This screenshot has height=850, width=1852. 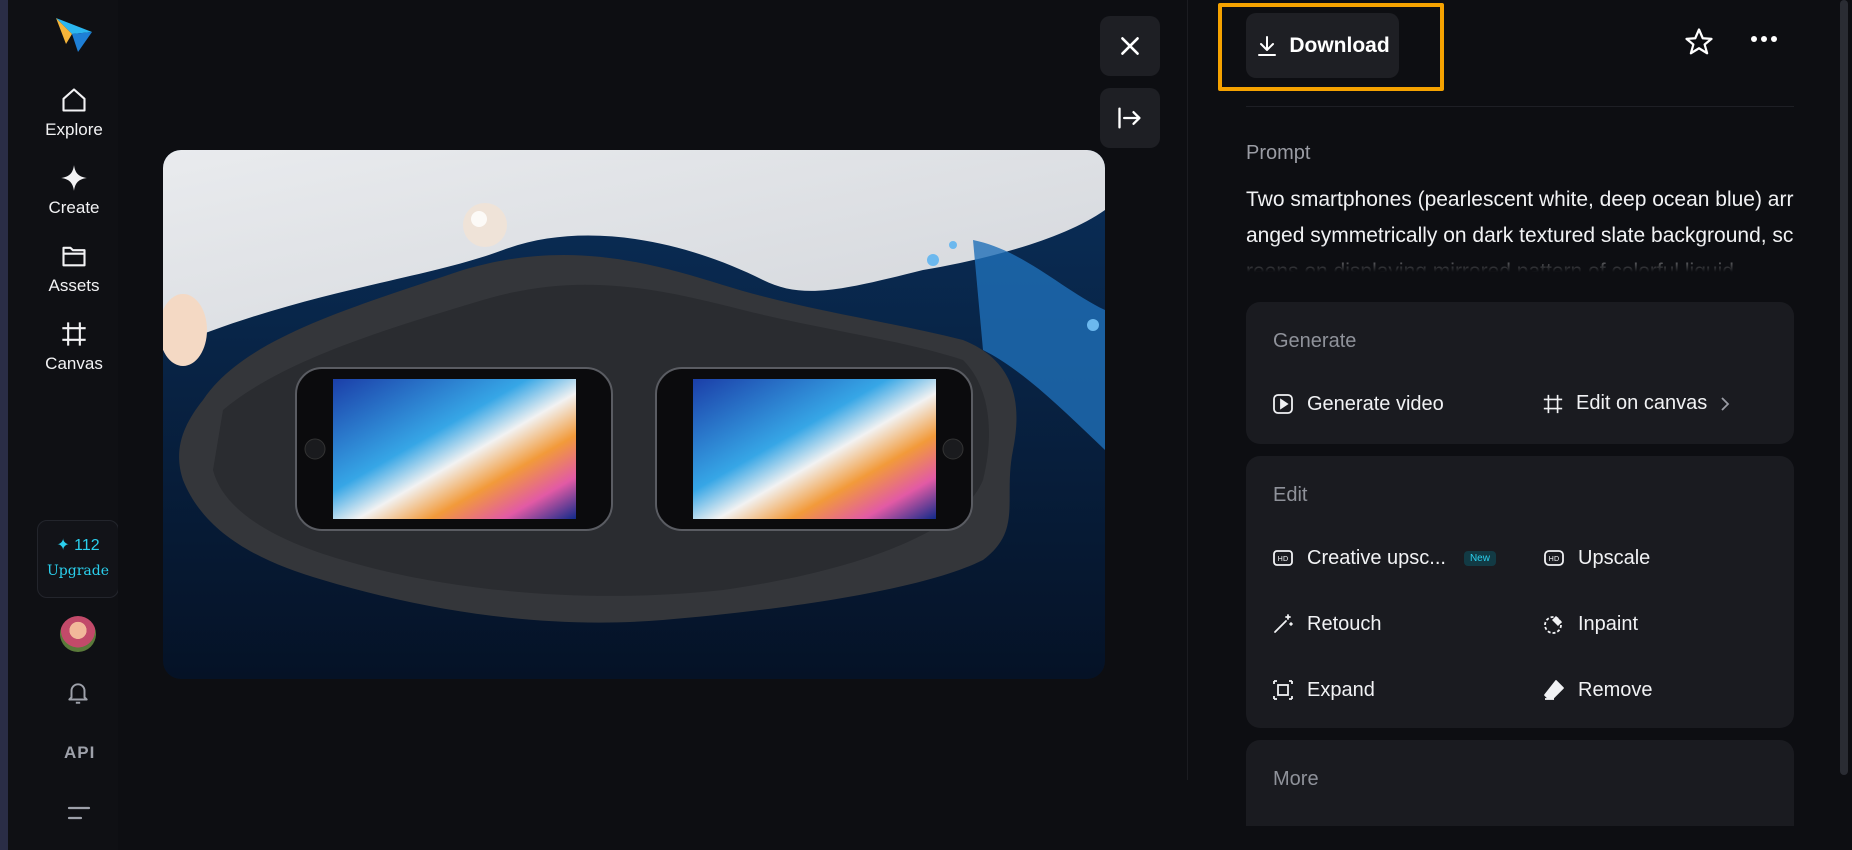 What do you see at coordinates (1290, 495) in the screenshot?
I see `edit-title: Edit` at bounding box center [1290, 495].